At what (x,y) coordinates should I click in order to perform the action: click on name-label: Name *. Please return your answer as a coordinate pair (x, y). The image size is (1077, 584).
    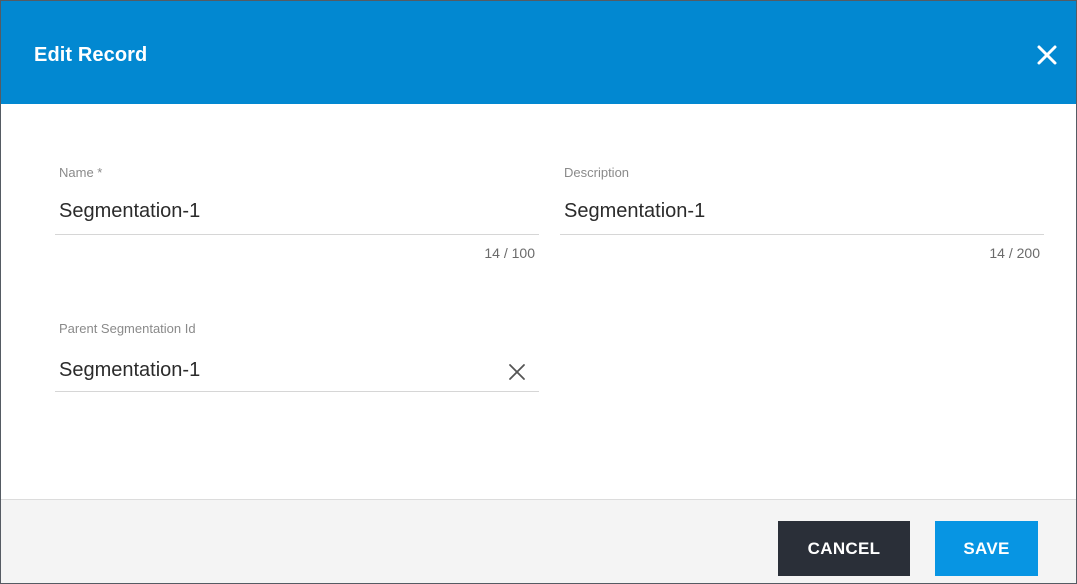
    Looking at the image, I should click on (81, 172).